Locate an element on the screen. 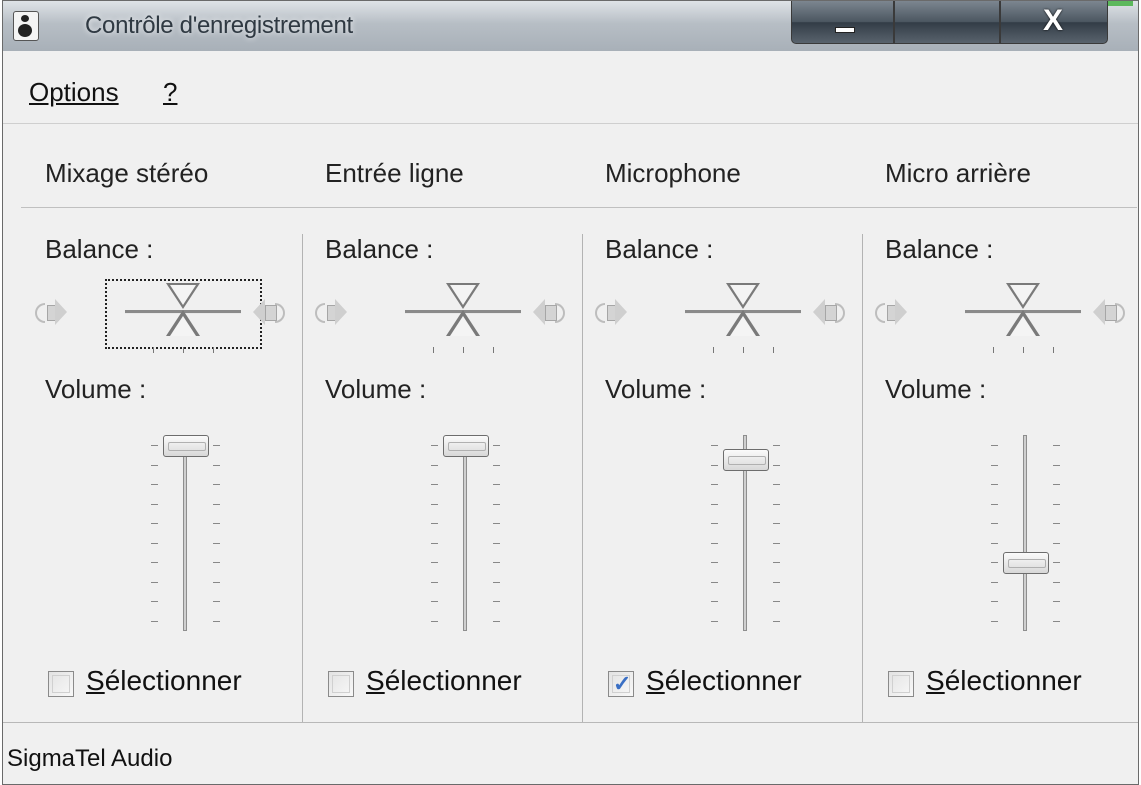 The width and height of the screenshot is (1141, 785). menu-bar: Options ? is located at coordinates (570, 87).